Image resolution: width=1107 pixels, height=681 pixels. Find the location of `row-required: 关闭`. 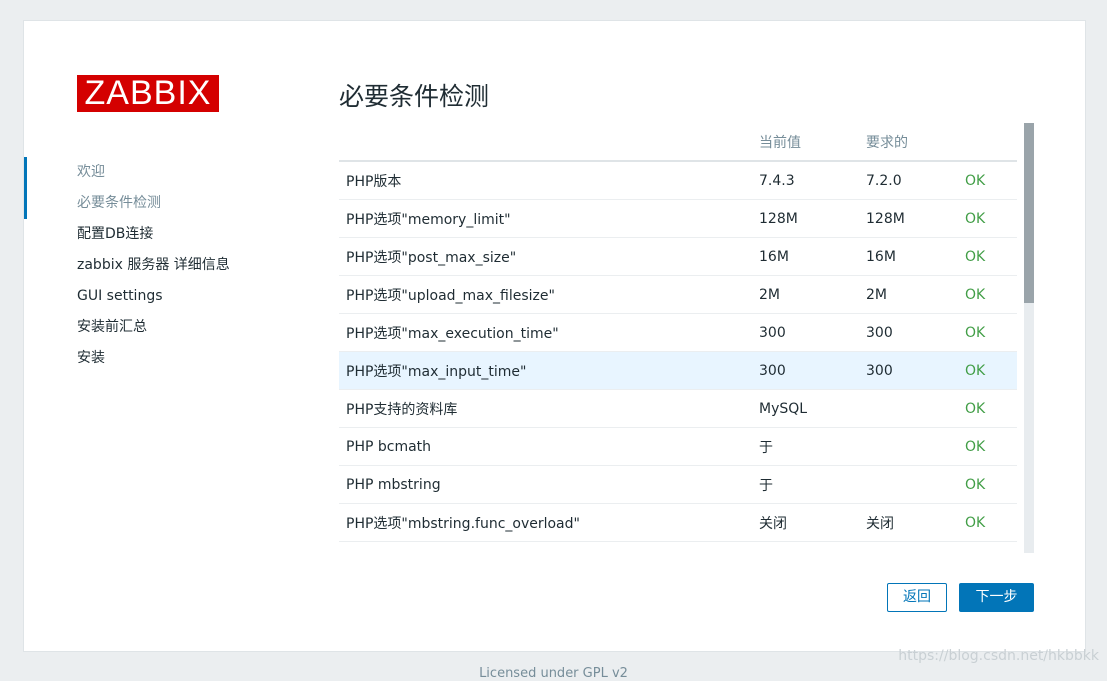

row-required: 关闭 is located at coordinates (908, 522).